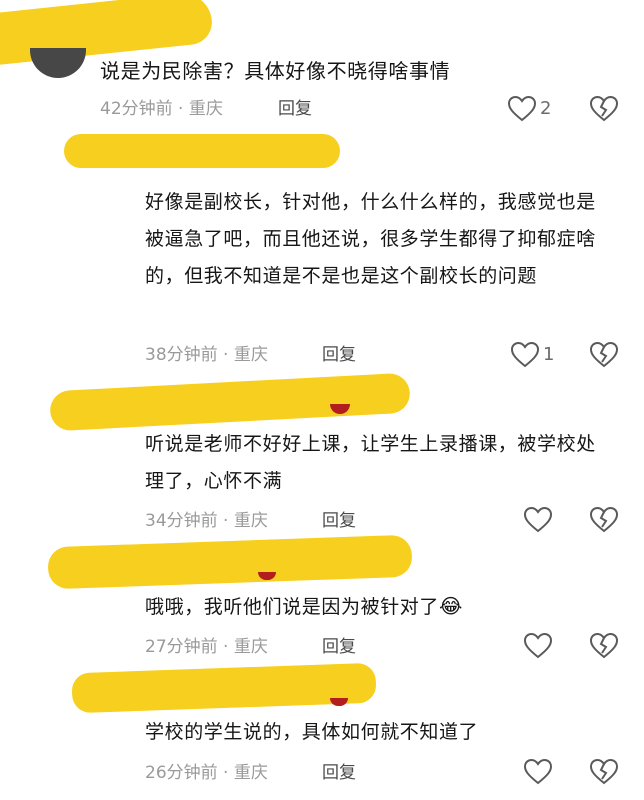  Describe the element at coordinates (312, 732) in the screenshot. I see `comment-text: 学校的学生说的，具体如何就不知道了` at that location.